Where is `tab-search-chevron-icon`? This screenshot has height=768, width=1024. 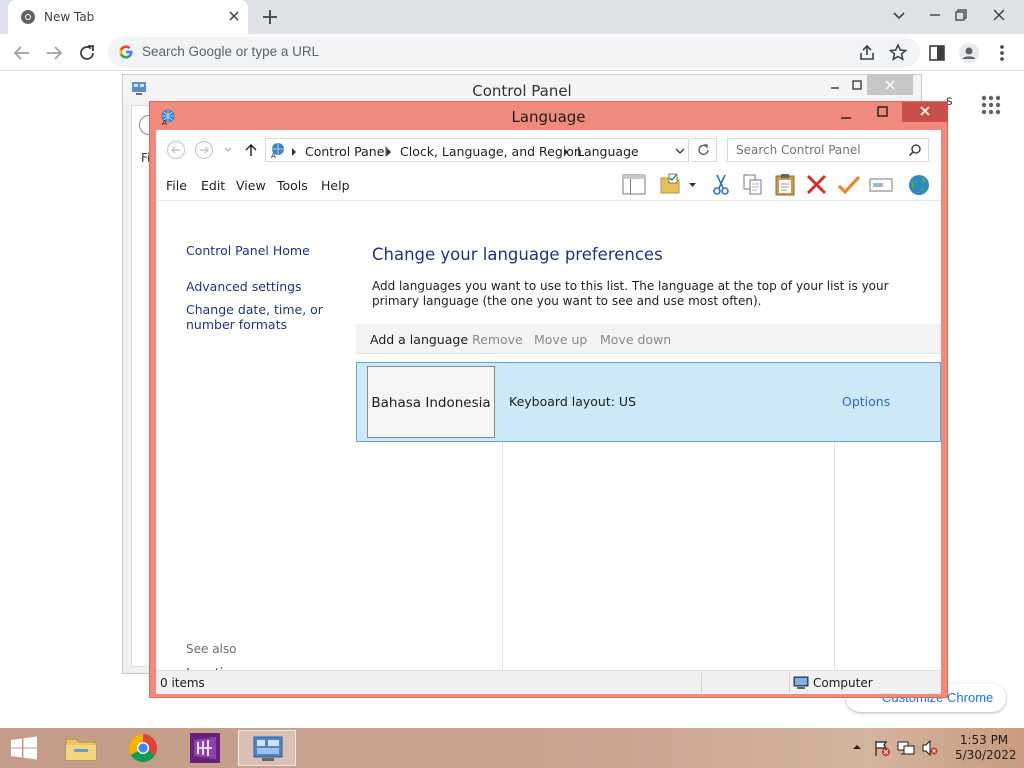 tab-search-chevron-icon is located at coordinates (899, 15).